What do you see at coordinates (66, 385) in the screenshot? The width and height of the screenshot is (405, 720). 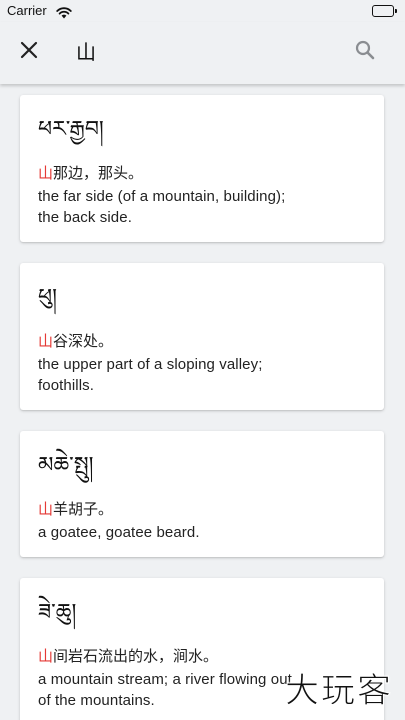 I see `english-line: foothills.` at bounding box center [66, 385].